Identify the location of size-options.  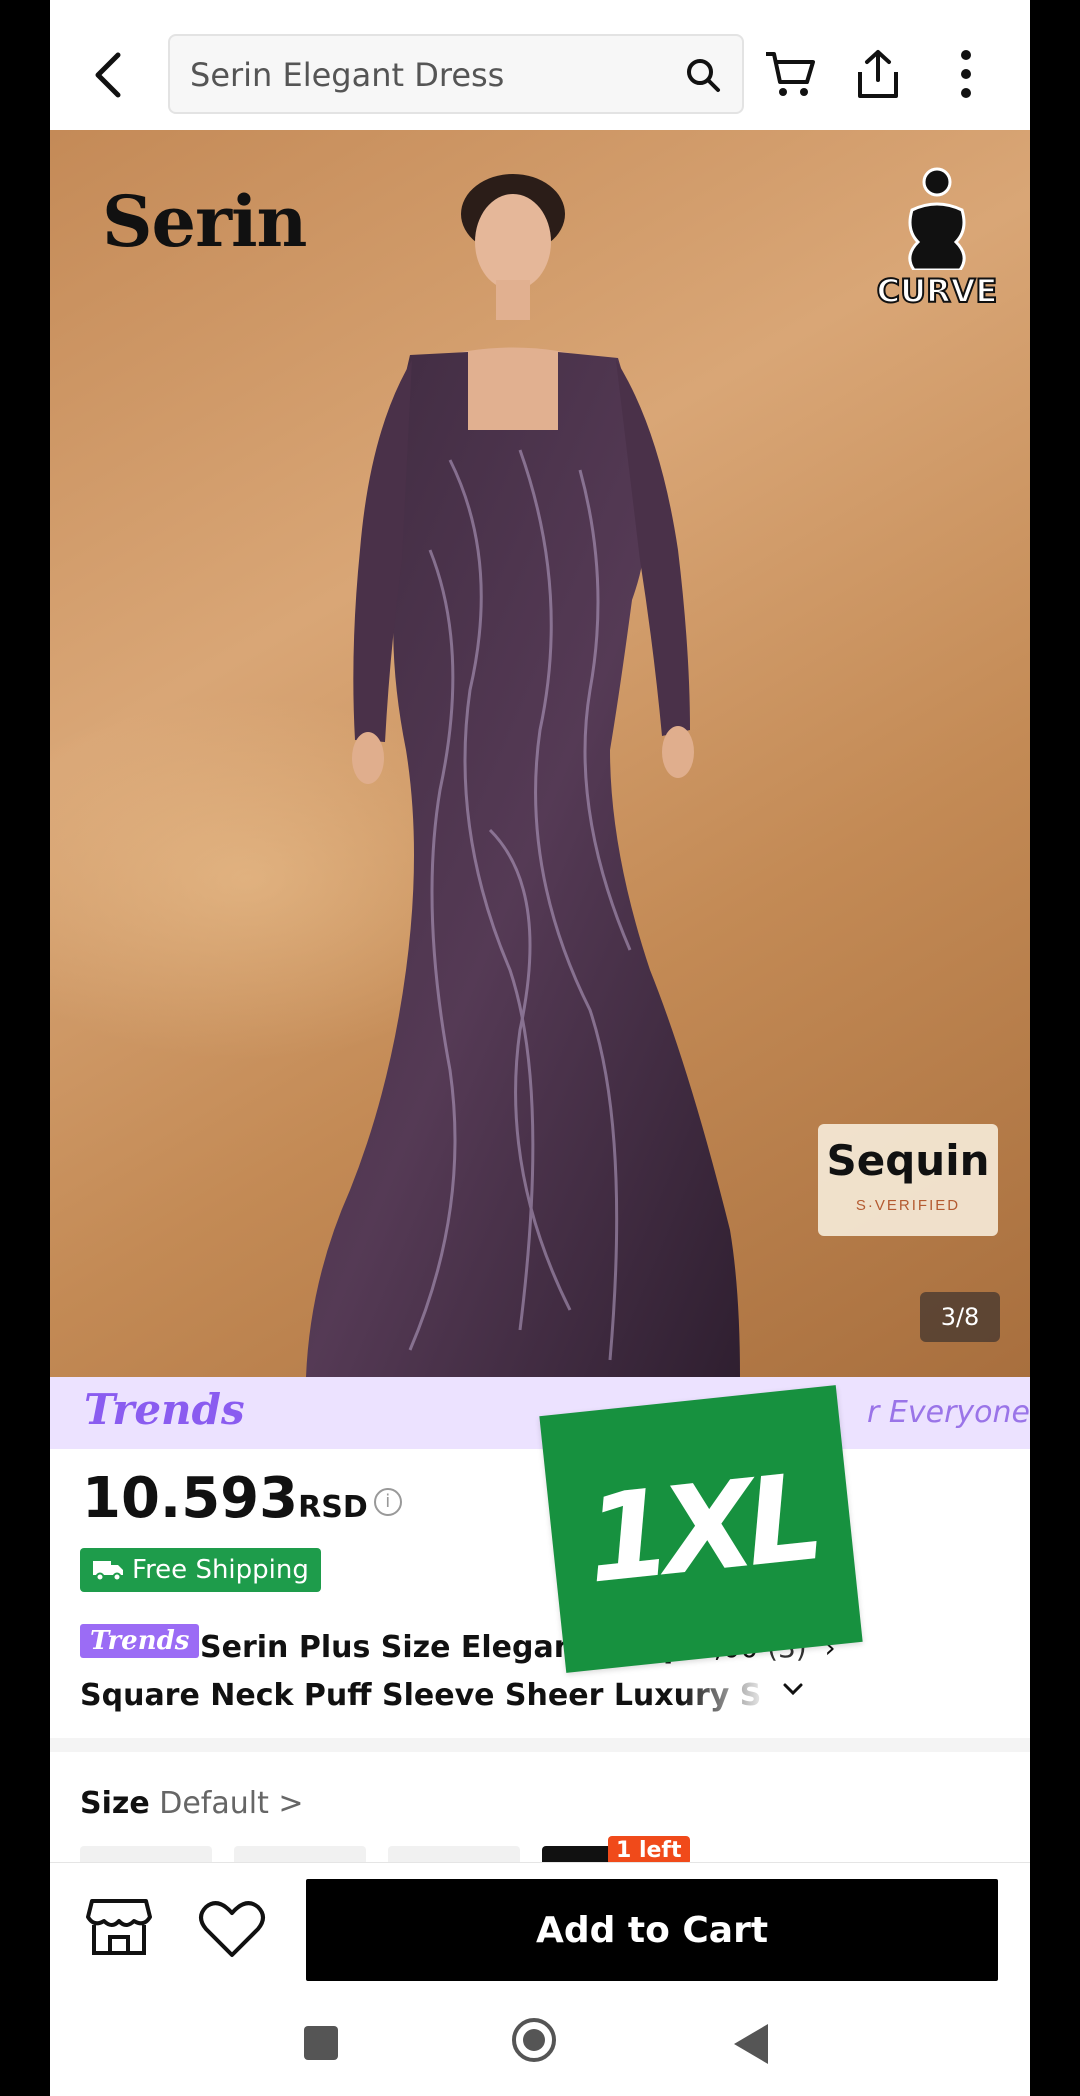
(540, 1854).